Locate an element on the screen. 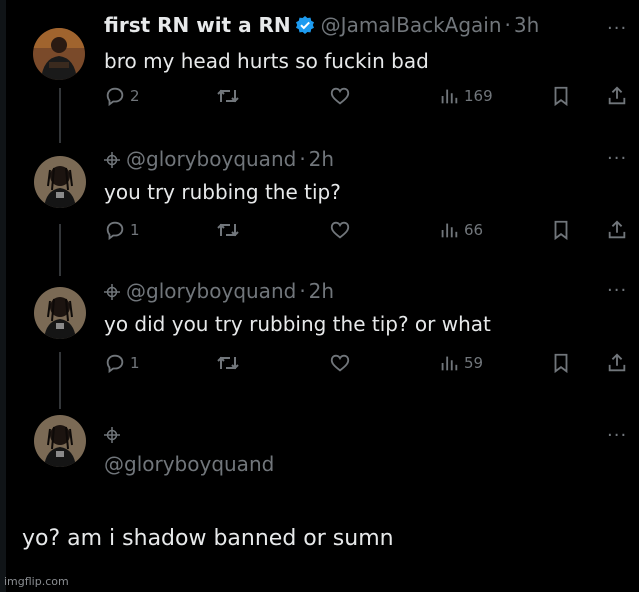 This screenshot has width=639, height=592. final-tweet-text: yo? am i shadow banned or sumn is located at coordinates (208, 538).